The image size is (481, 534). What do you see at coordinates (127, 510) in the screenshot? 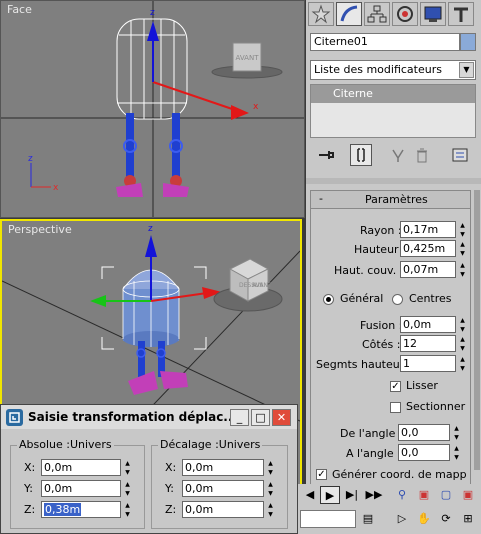
I see `abs-z-spinner: ▲ ▼` at bounding box center [127, 510].